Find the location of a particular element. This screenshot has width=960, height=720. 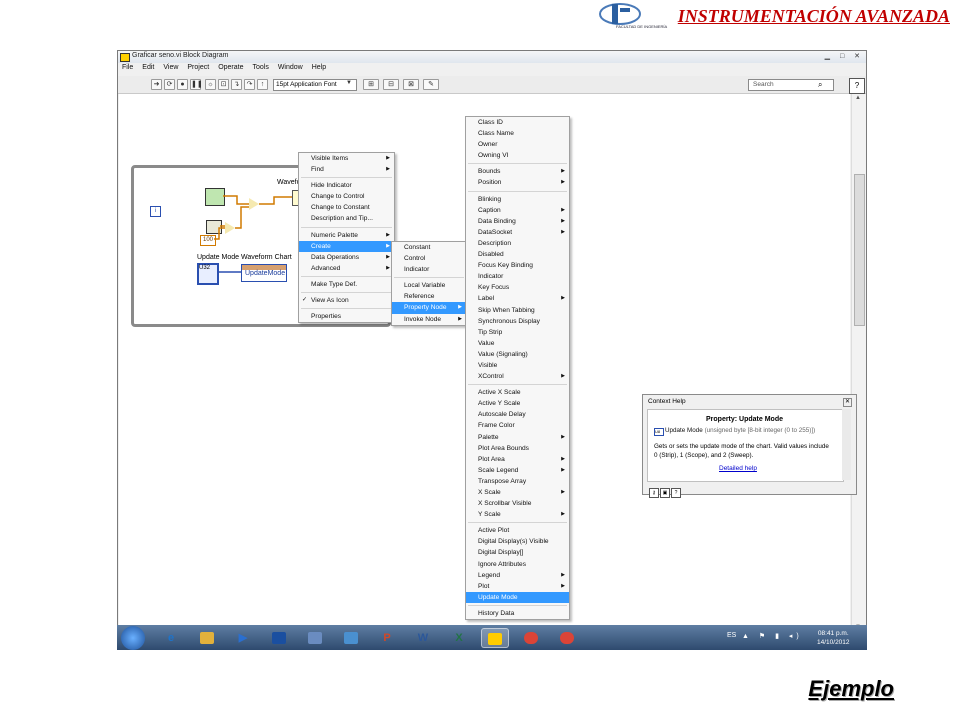

highlight-execution-icon: ☼ is located at coordinates (210, 84).